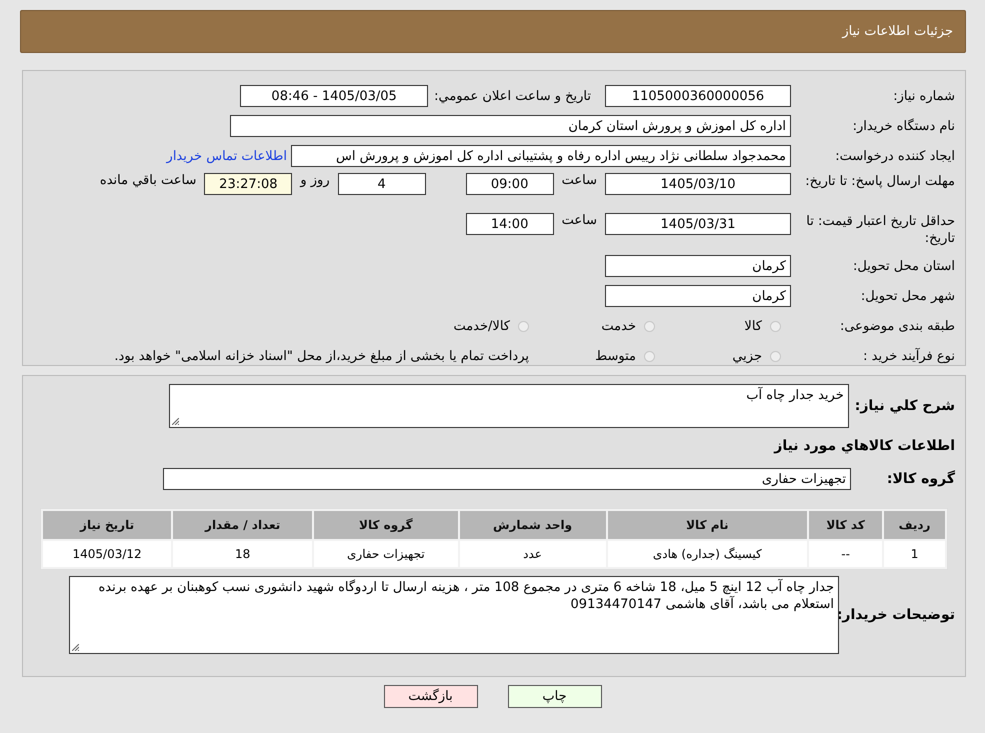 This screenshot has height=733, width=985. I want to click on table-cell: 1, so click(914, 554).